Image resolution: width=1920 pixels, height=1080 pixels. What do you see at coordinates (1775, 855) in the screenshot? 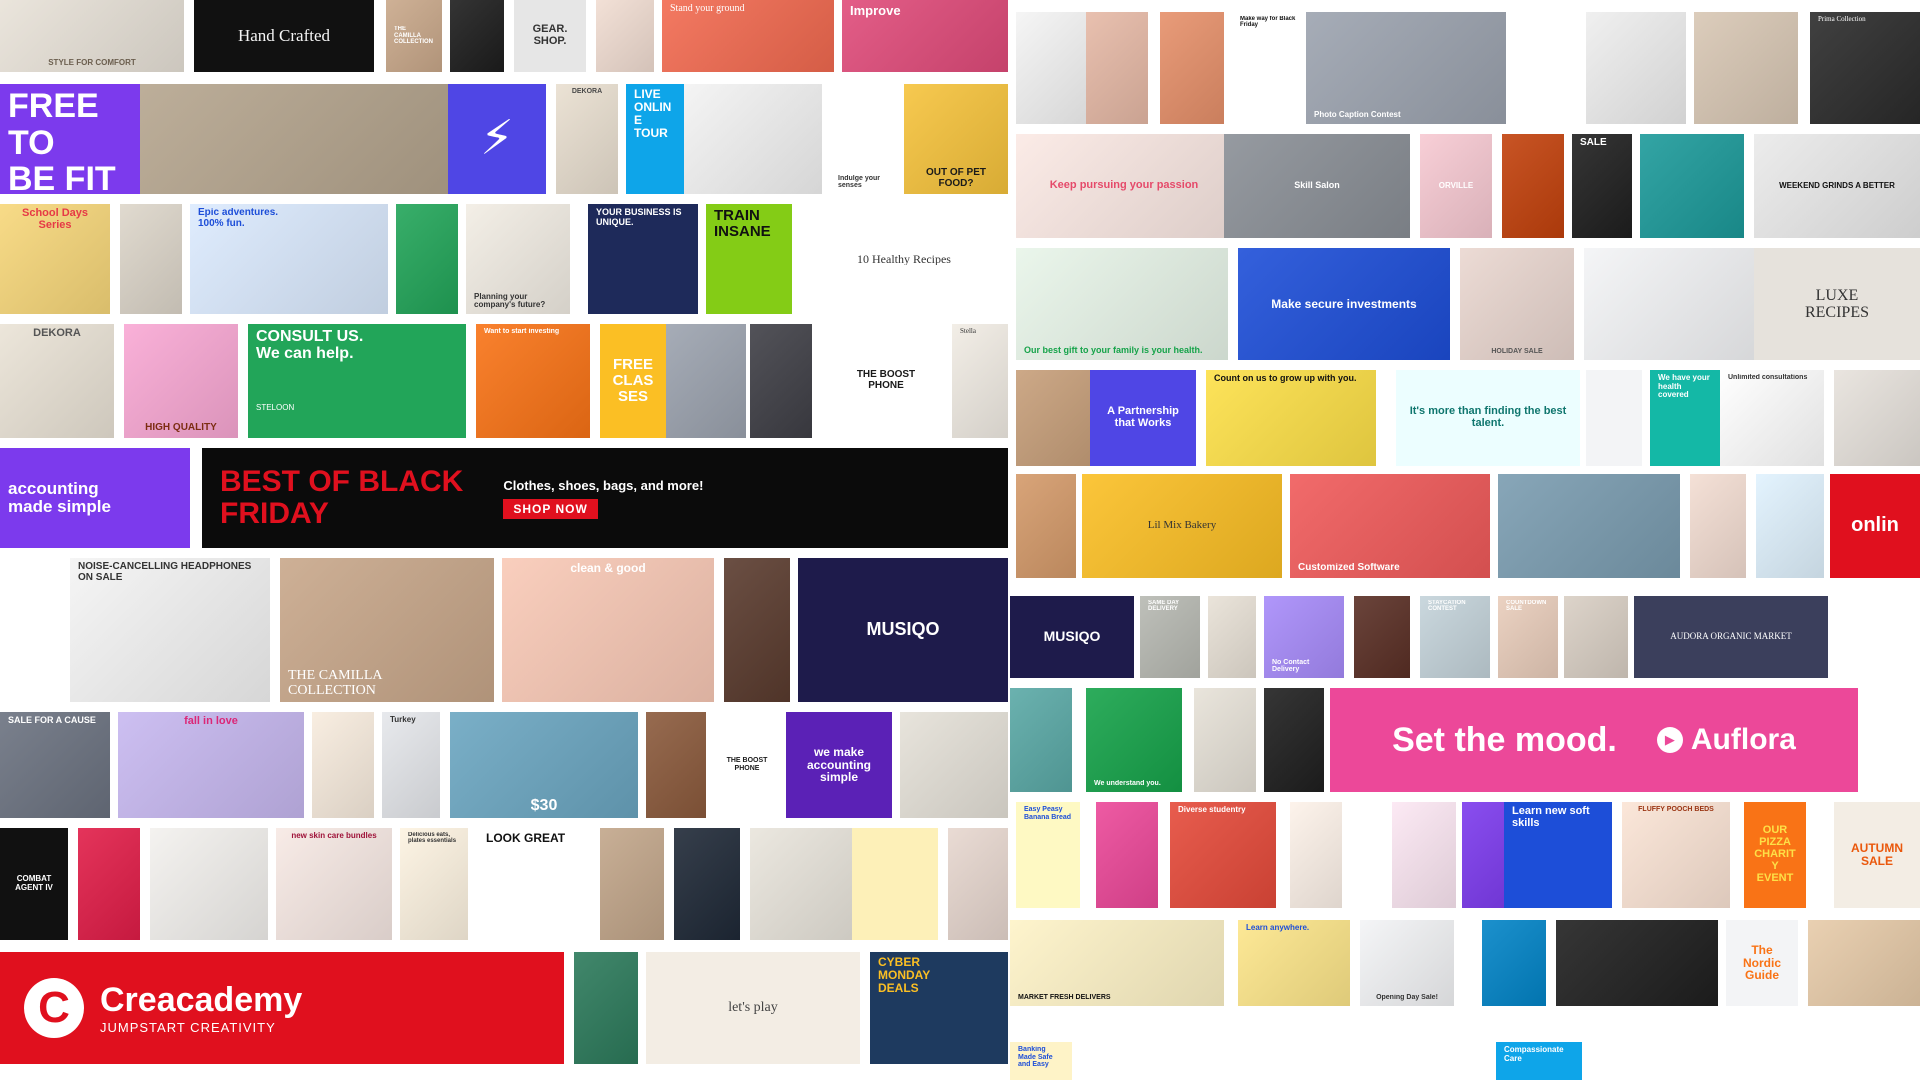
I see `tile-our-pizza-charity-event: OUR PIZZA CHARITY EVENT` at bounding box center [1775, 855].